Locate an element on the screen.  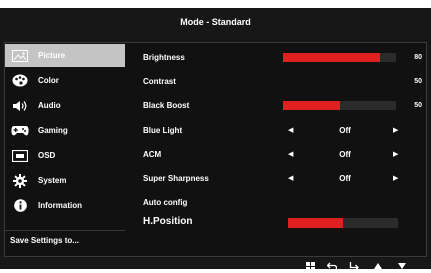
sidebar-item-label: Audio is located at coordinates (49, 105).